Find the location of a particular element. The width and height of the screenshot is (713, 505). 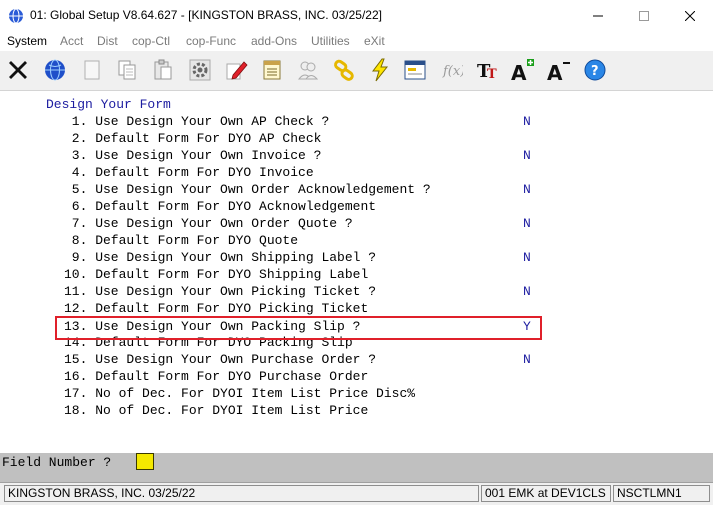

toolbar: f(x) TT A A ? is located at coordinates (356, 71).